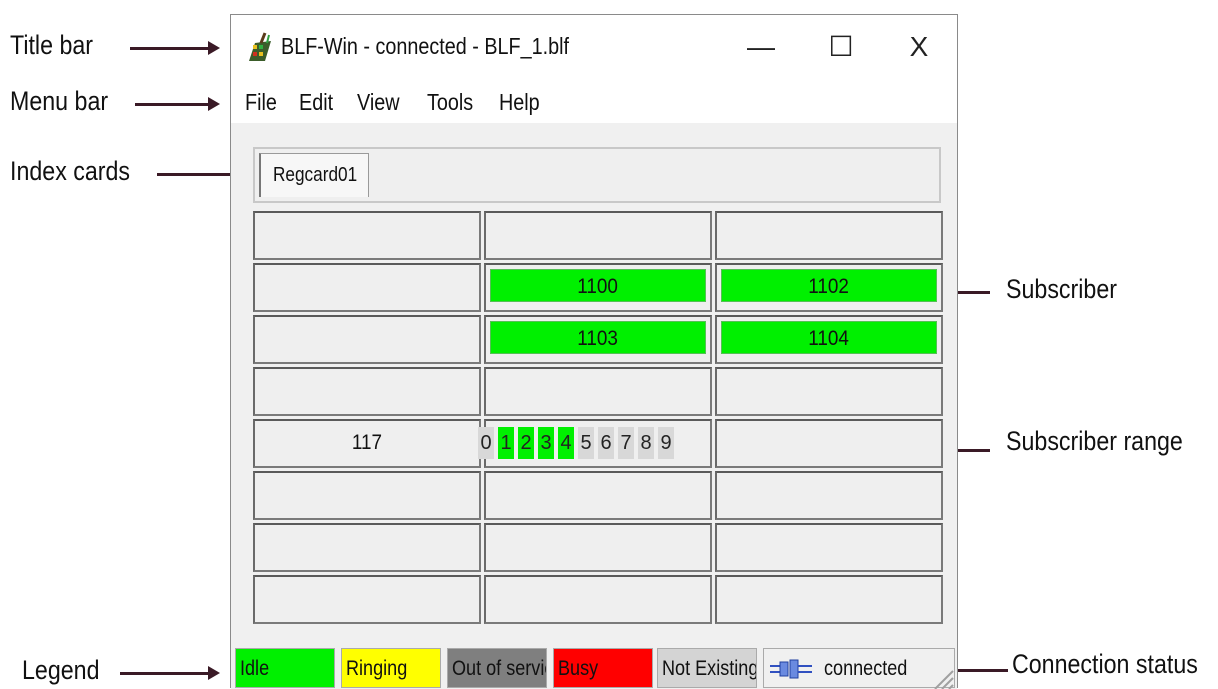 Image resolution: width=1218 pixels, height=689 pixels. I want to click on menu-bar: File Edit View Tools Help, so click(594, 102).